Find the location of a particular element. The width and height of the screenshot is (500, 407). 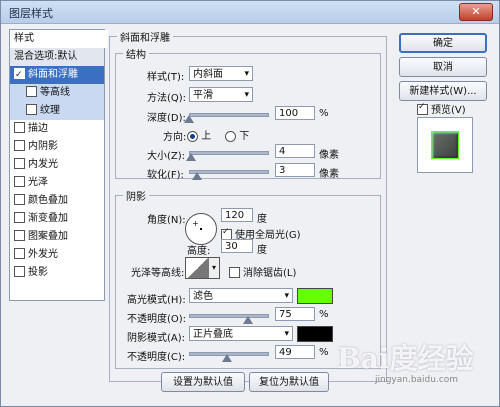

sidebar-item-label: 斜面和浮雕 is located at coordinates (53, 74).